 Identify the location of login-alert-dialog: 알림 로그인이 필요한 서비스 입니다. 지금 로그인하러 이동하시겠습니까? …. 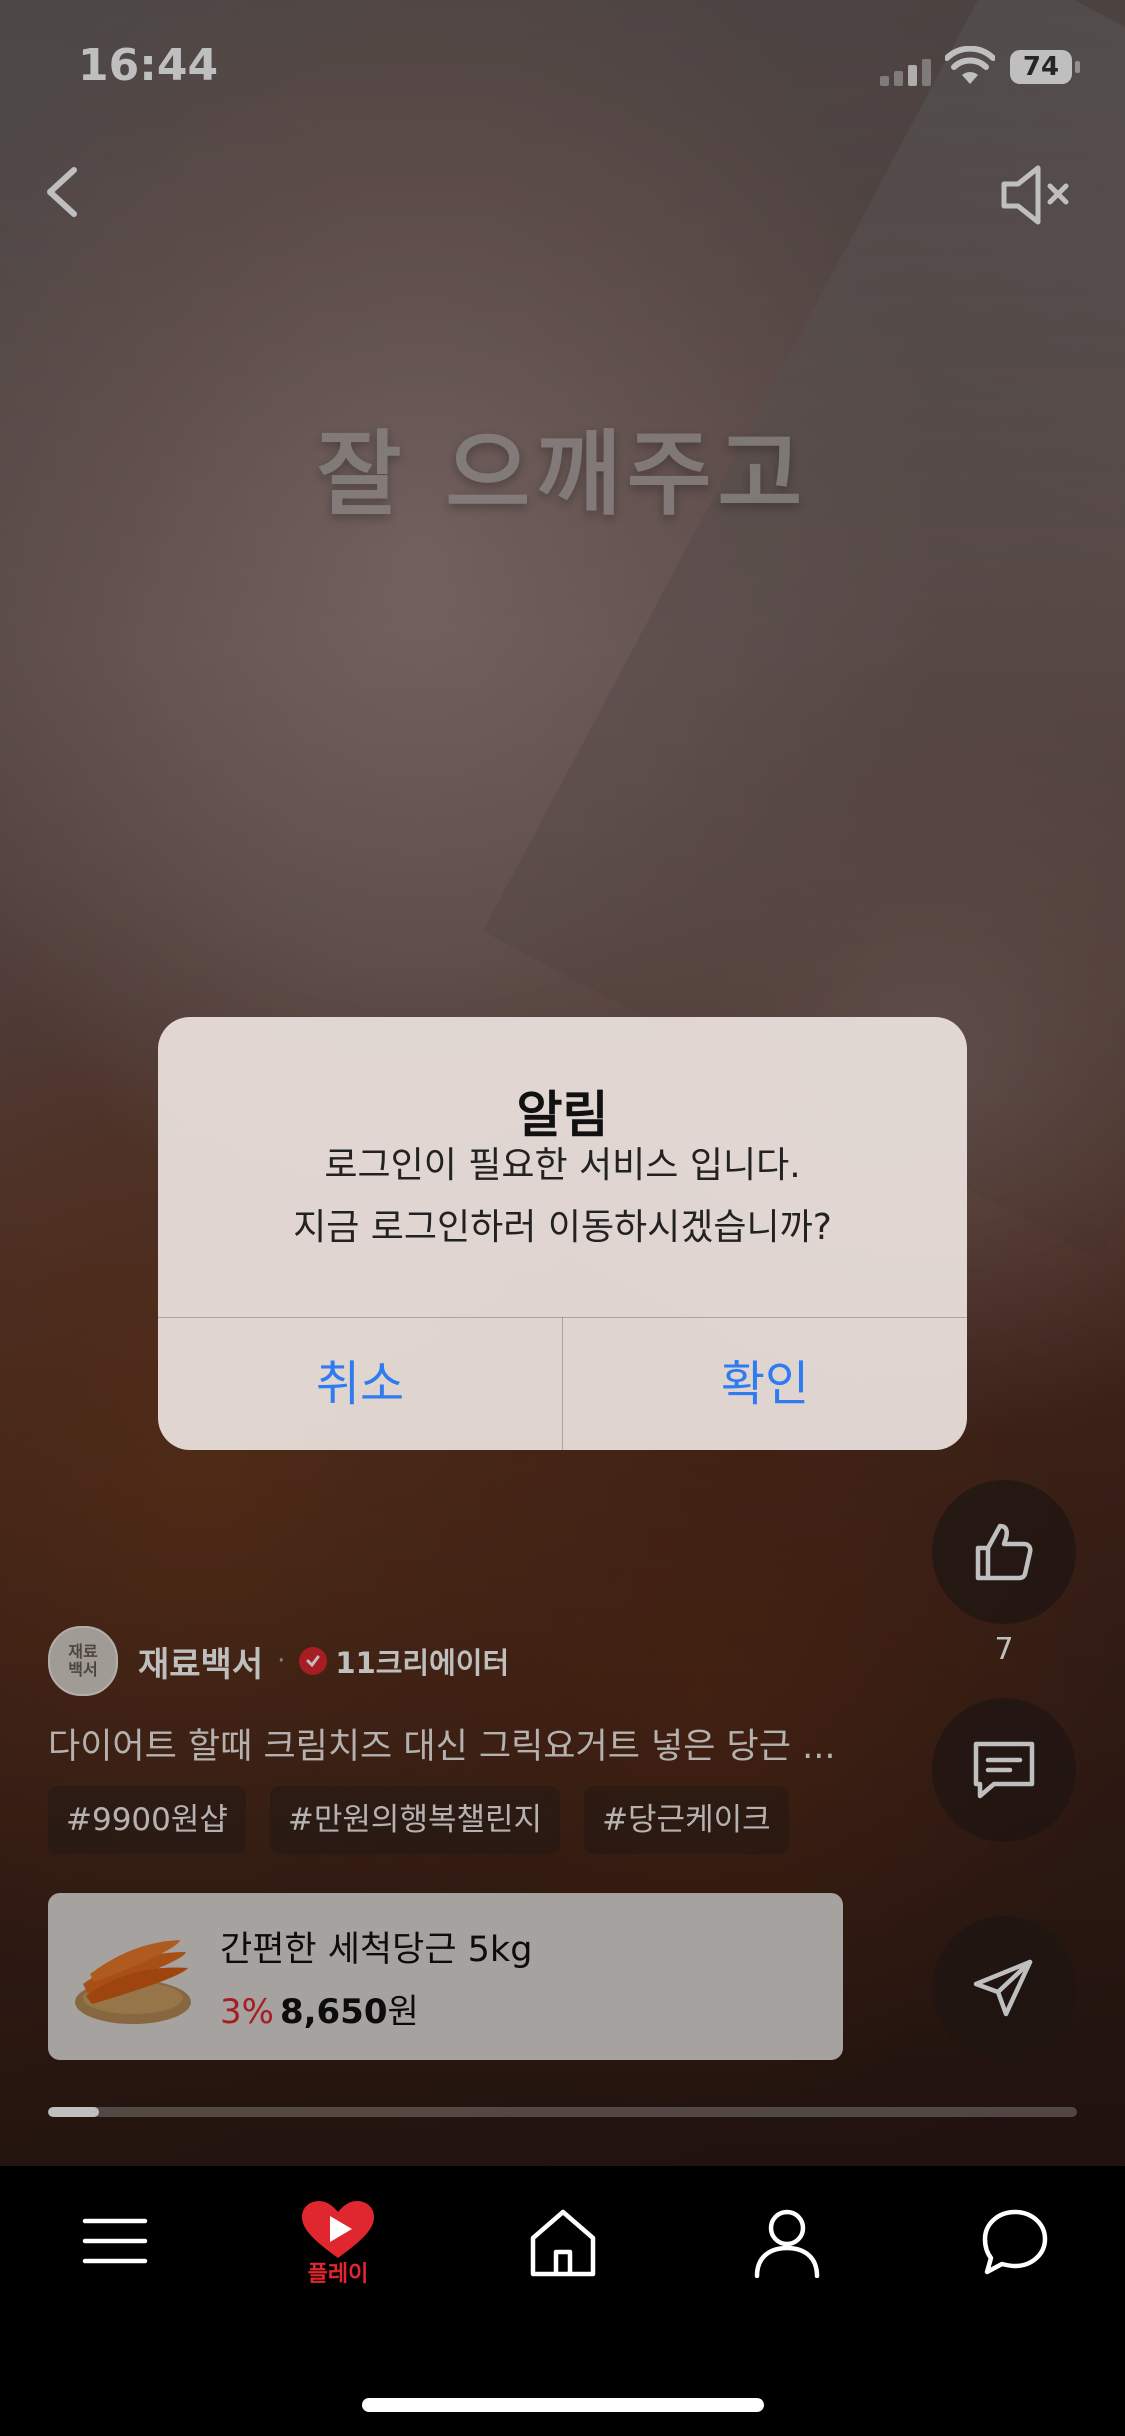
(562, 1233).